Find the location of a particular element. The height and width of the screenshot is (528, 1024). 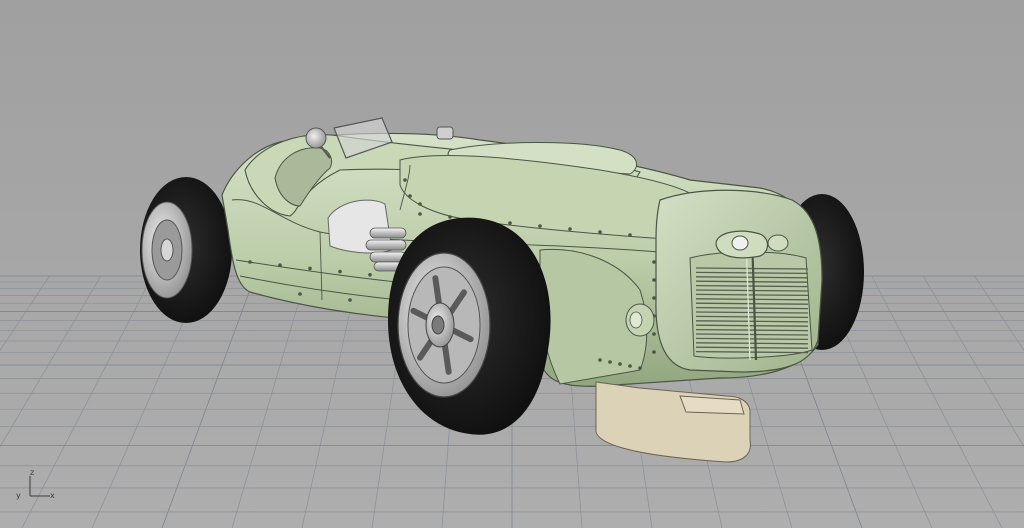

front-left-wheel is located at coordinates (469, 326).